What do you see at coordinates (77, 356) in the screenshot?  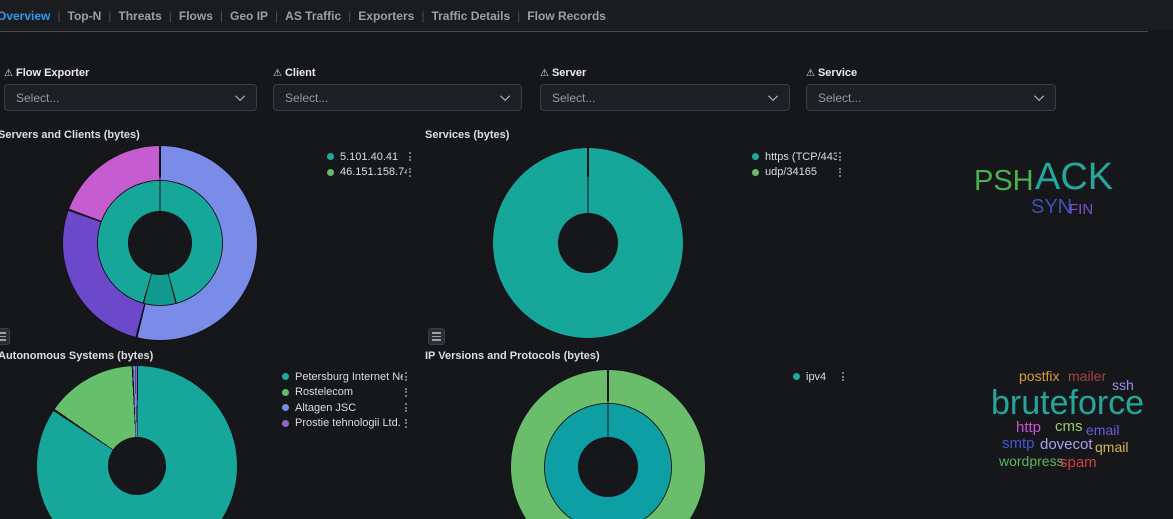 I see `chart-title-autonomous-systems: Autonomous Systems (bytes)` at bounding box center [77, 356].